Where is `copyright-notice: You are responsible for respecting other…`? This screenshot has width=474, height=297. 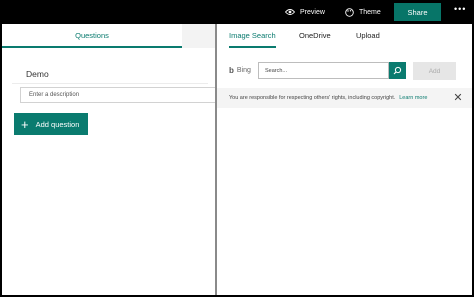
copyright-notice: You are responsible for respecting other… is located at coordinates (344, 98).